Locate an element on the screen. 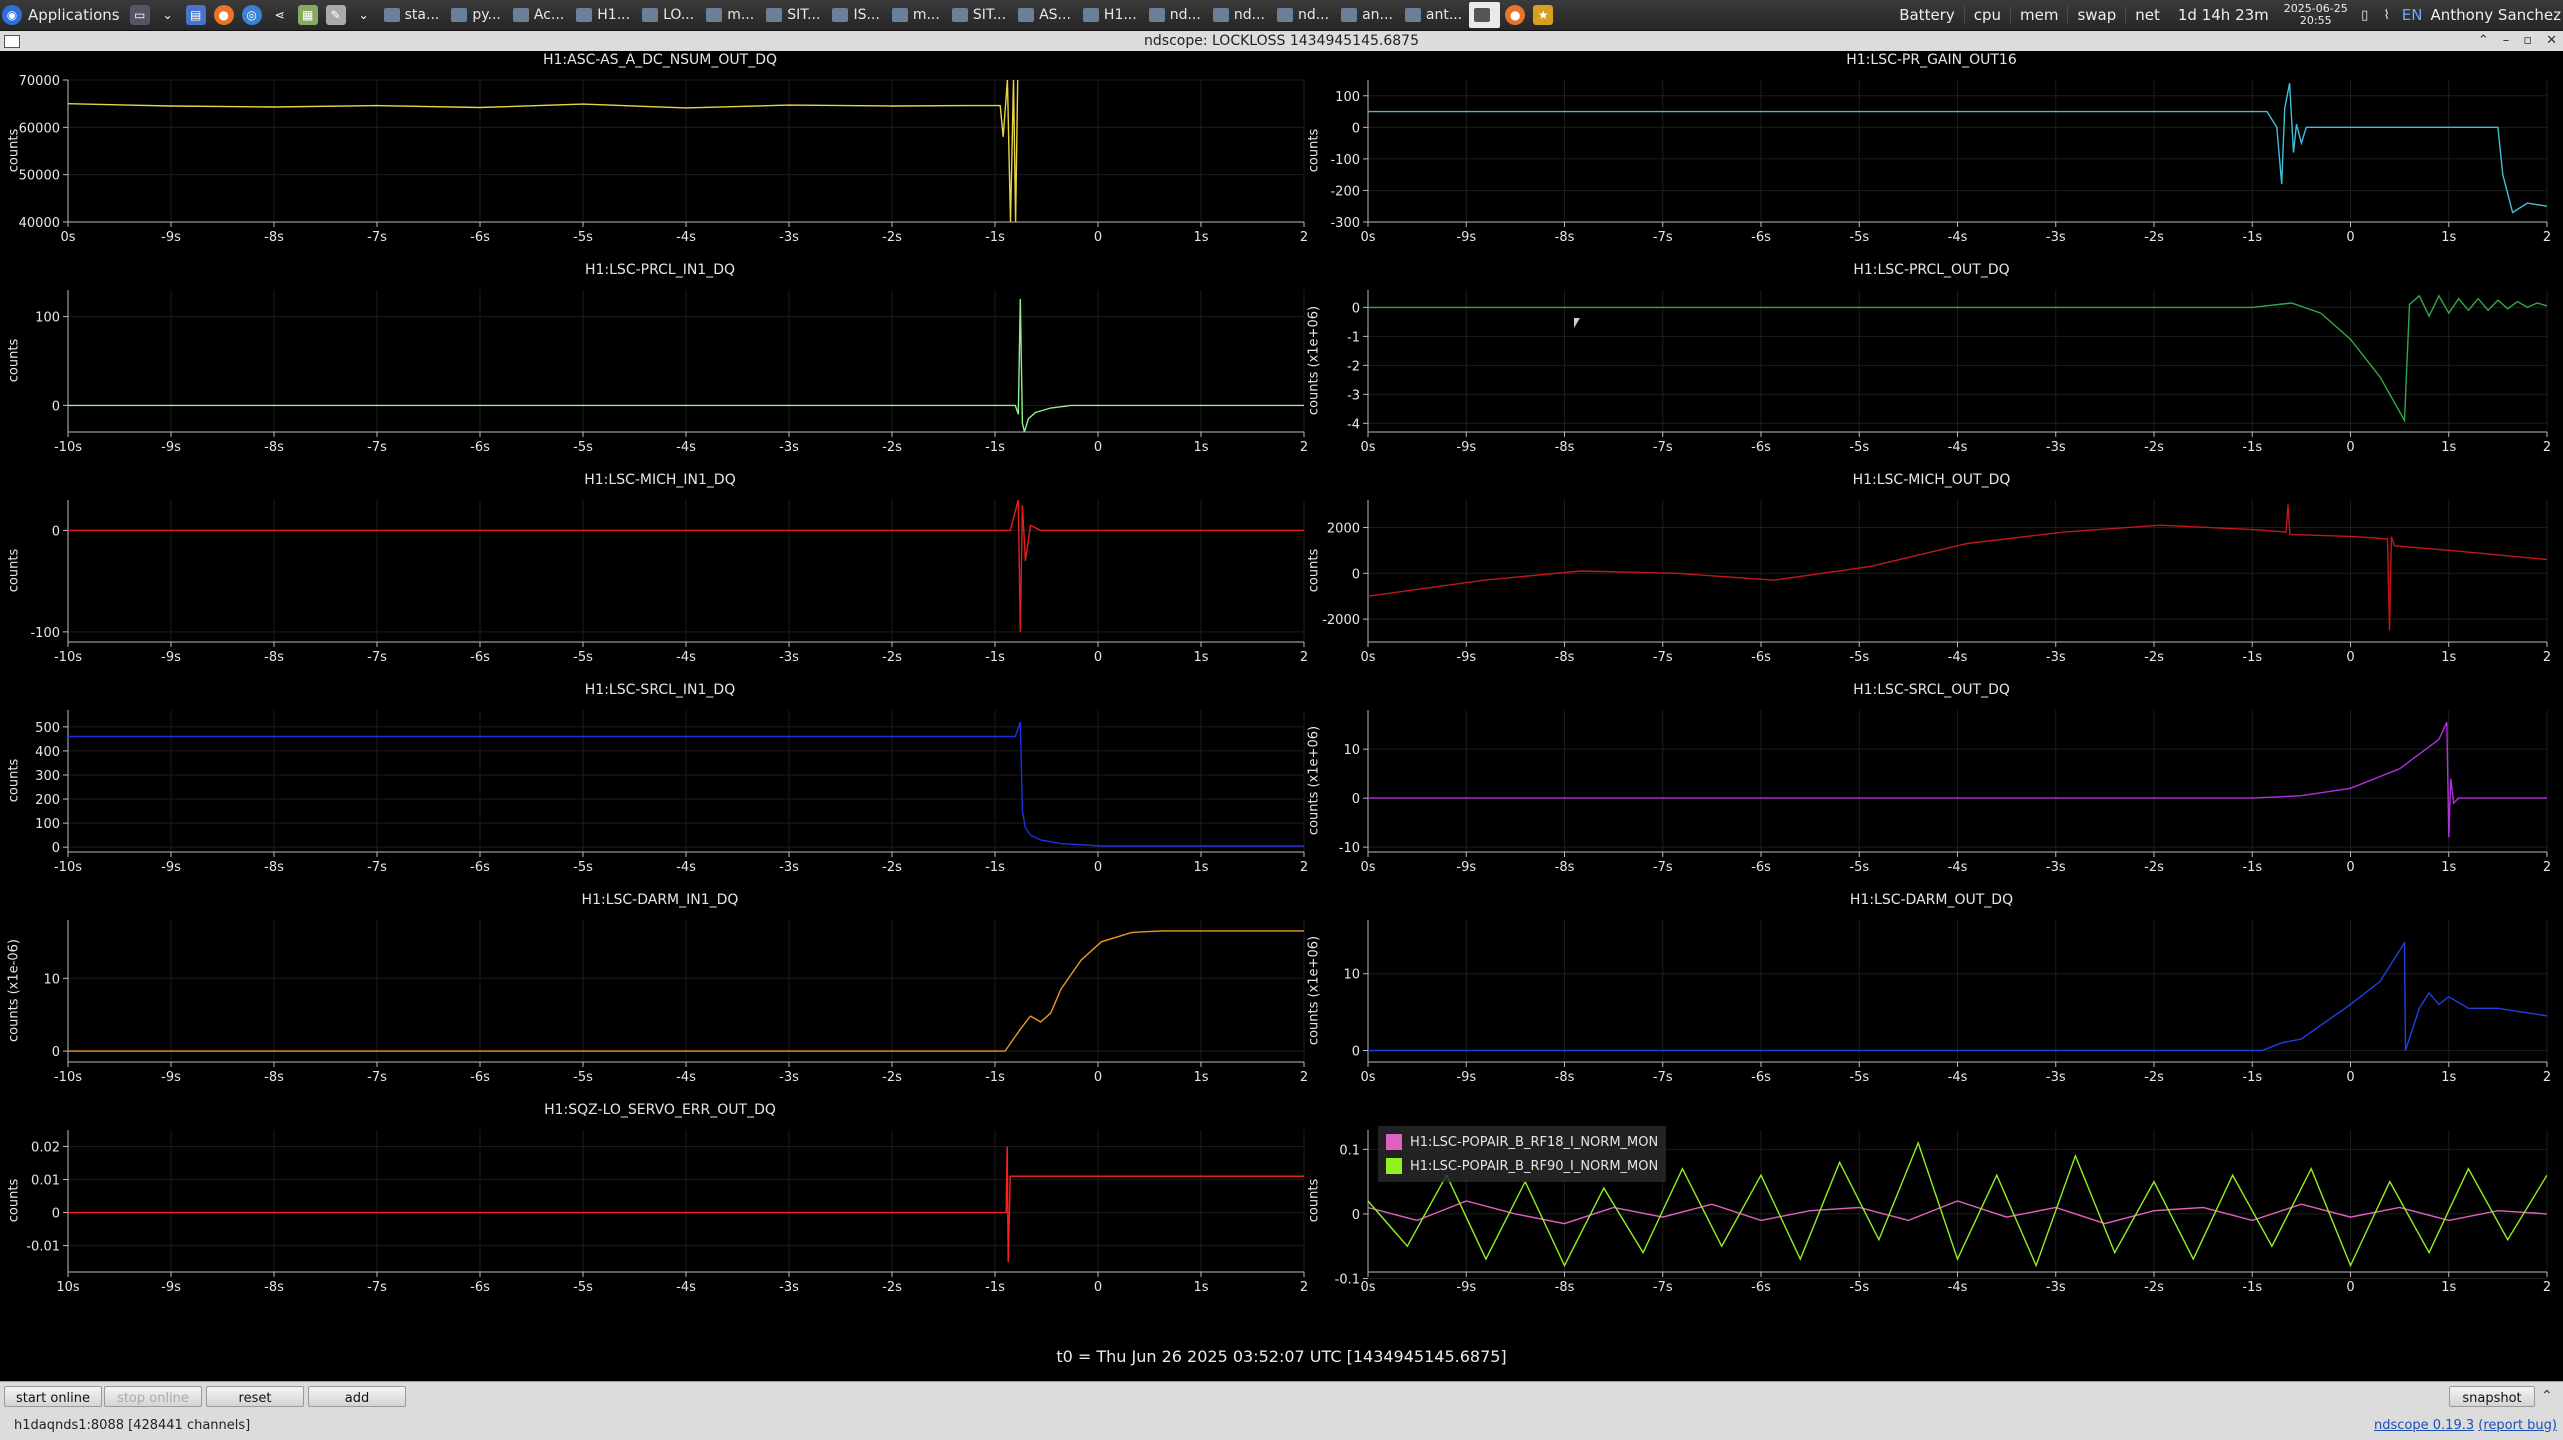 The image size is (2563, 1440). terminal-launcher-icon: ▭ is located at coordinates (139, 15).